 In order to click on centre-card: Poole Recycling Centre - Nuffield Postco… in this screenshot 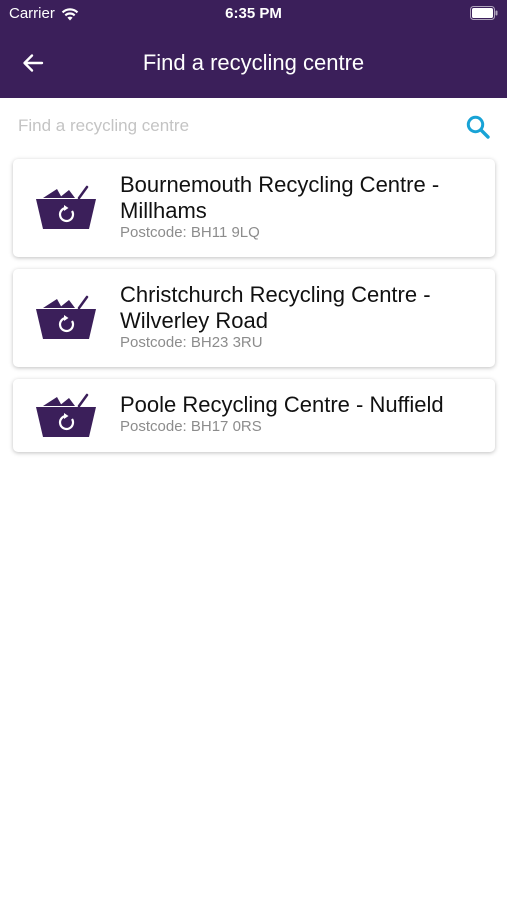, I will do `click(254, 415)`.